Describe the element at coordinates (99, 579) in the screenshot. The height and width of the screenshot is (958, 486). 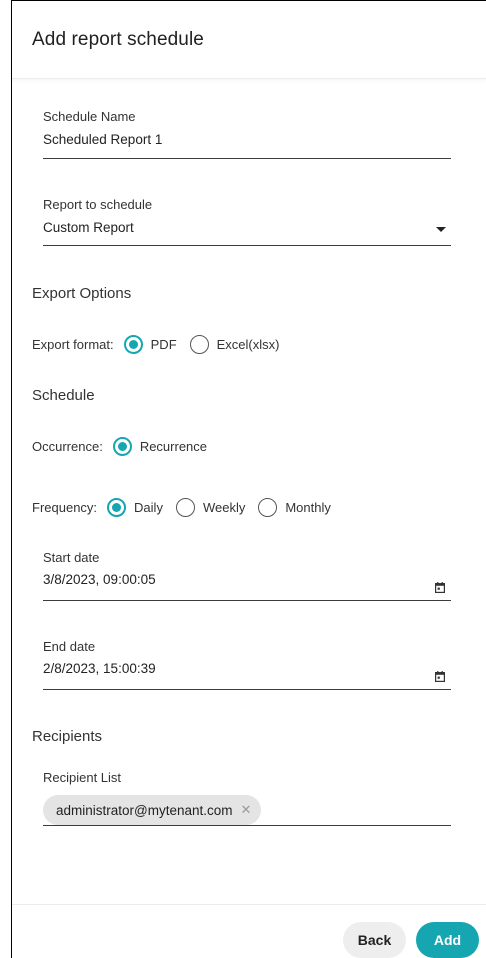
I see `start-date-input: 3/8/2023, 09:00:05` at that location.